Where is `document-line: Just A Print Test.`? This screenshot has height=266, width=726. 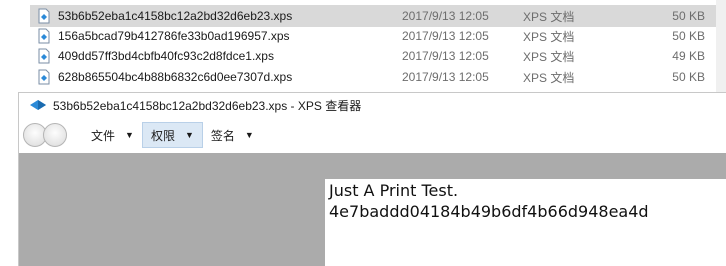
document-line: Just A Print Test. is located at coordinates (394, 190).